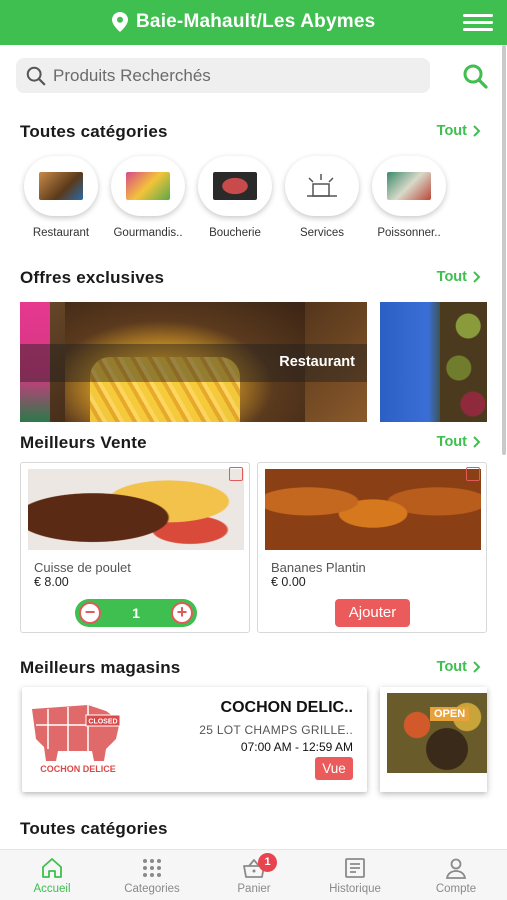  Describe the element at coordinates (317, 362) in the screenshot. I see `offer-label: Restaurant` at that location.